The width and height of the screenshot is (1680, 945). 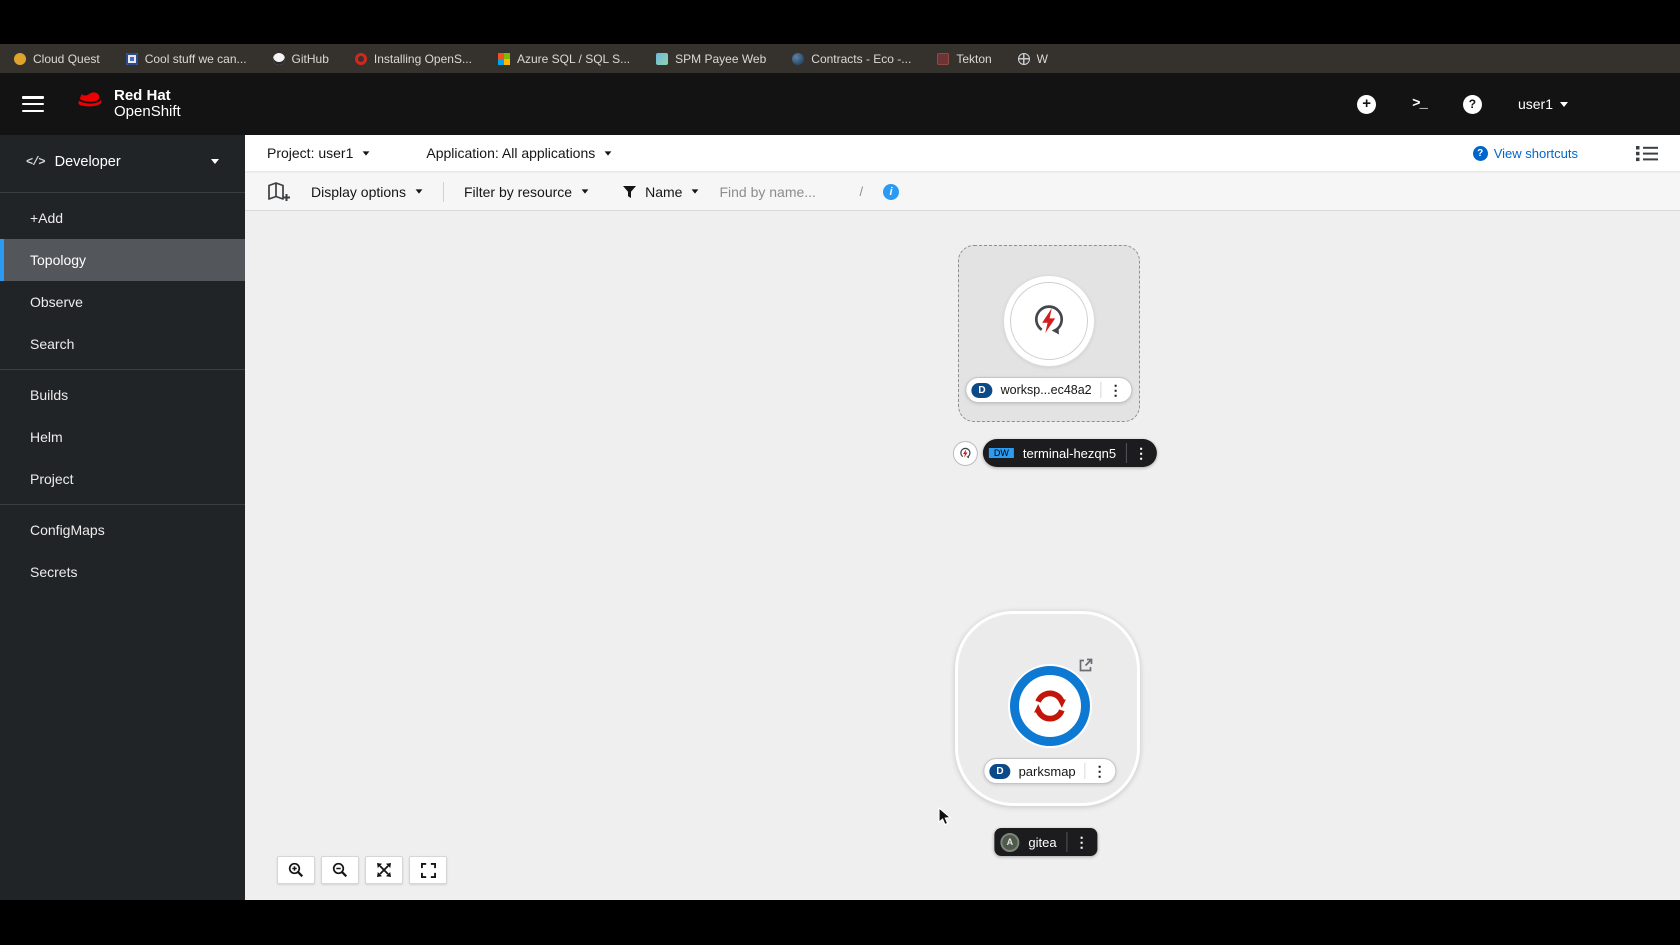 What do you see at coordinates (1535, 153) in the screenshot?
I see `view-shortcuts-label: View shortcuts` at bounding box center [1535, 153].